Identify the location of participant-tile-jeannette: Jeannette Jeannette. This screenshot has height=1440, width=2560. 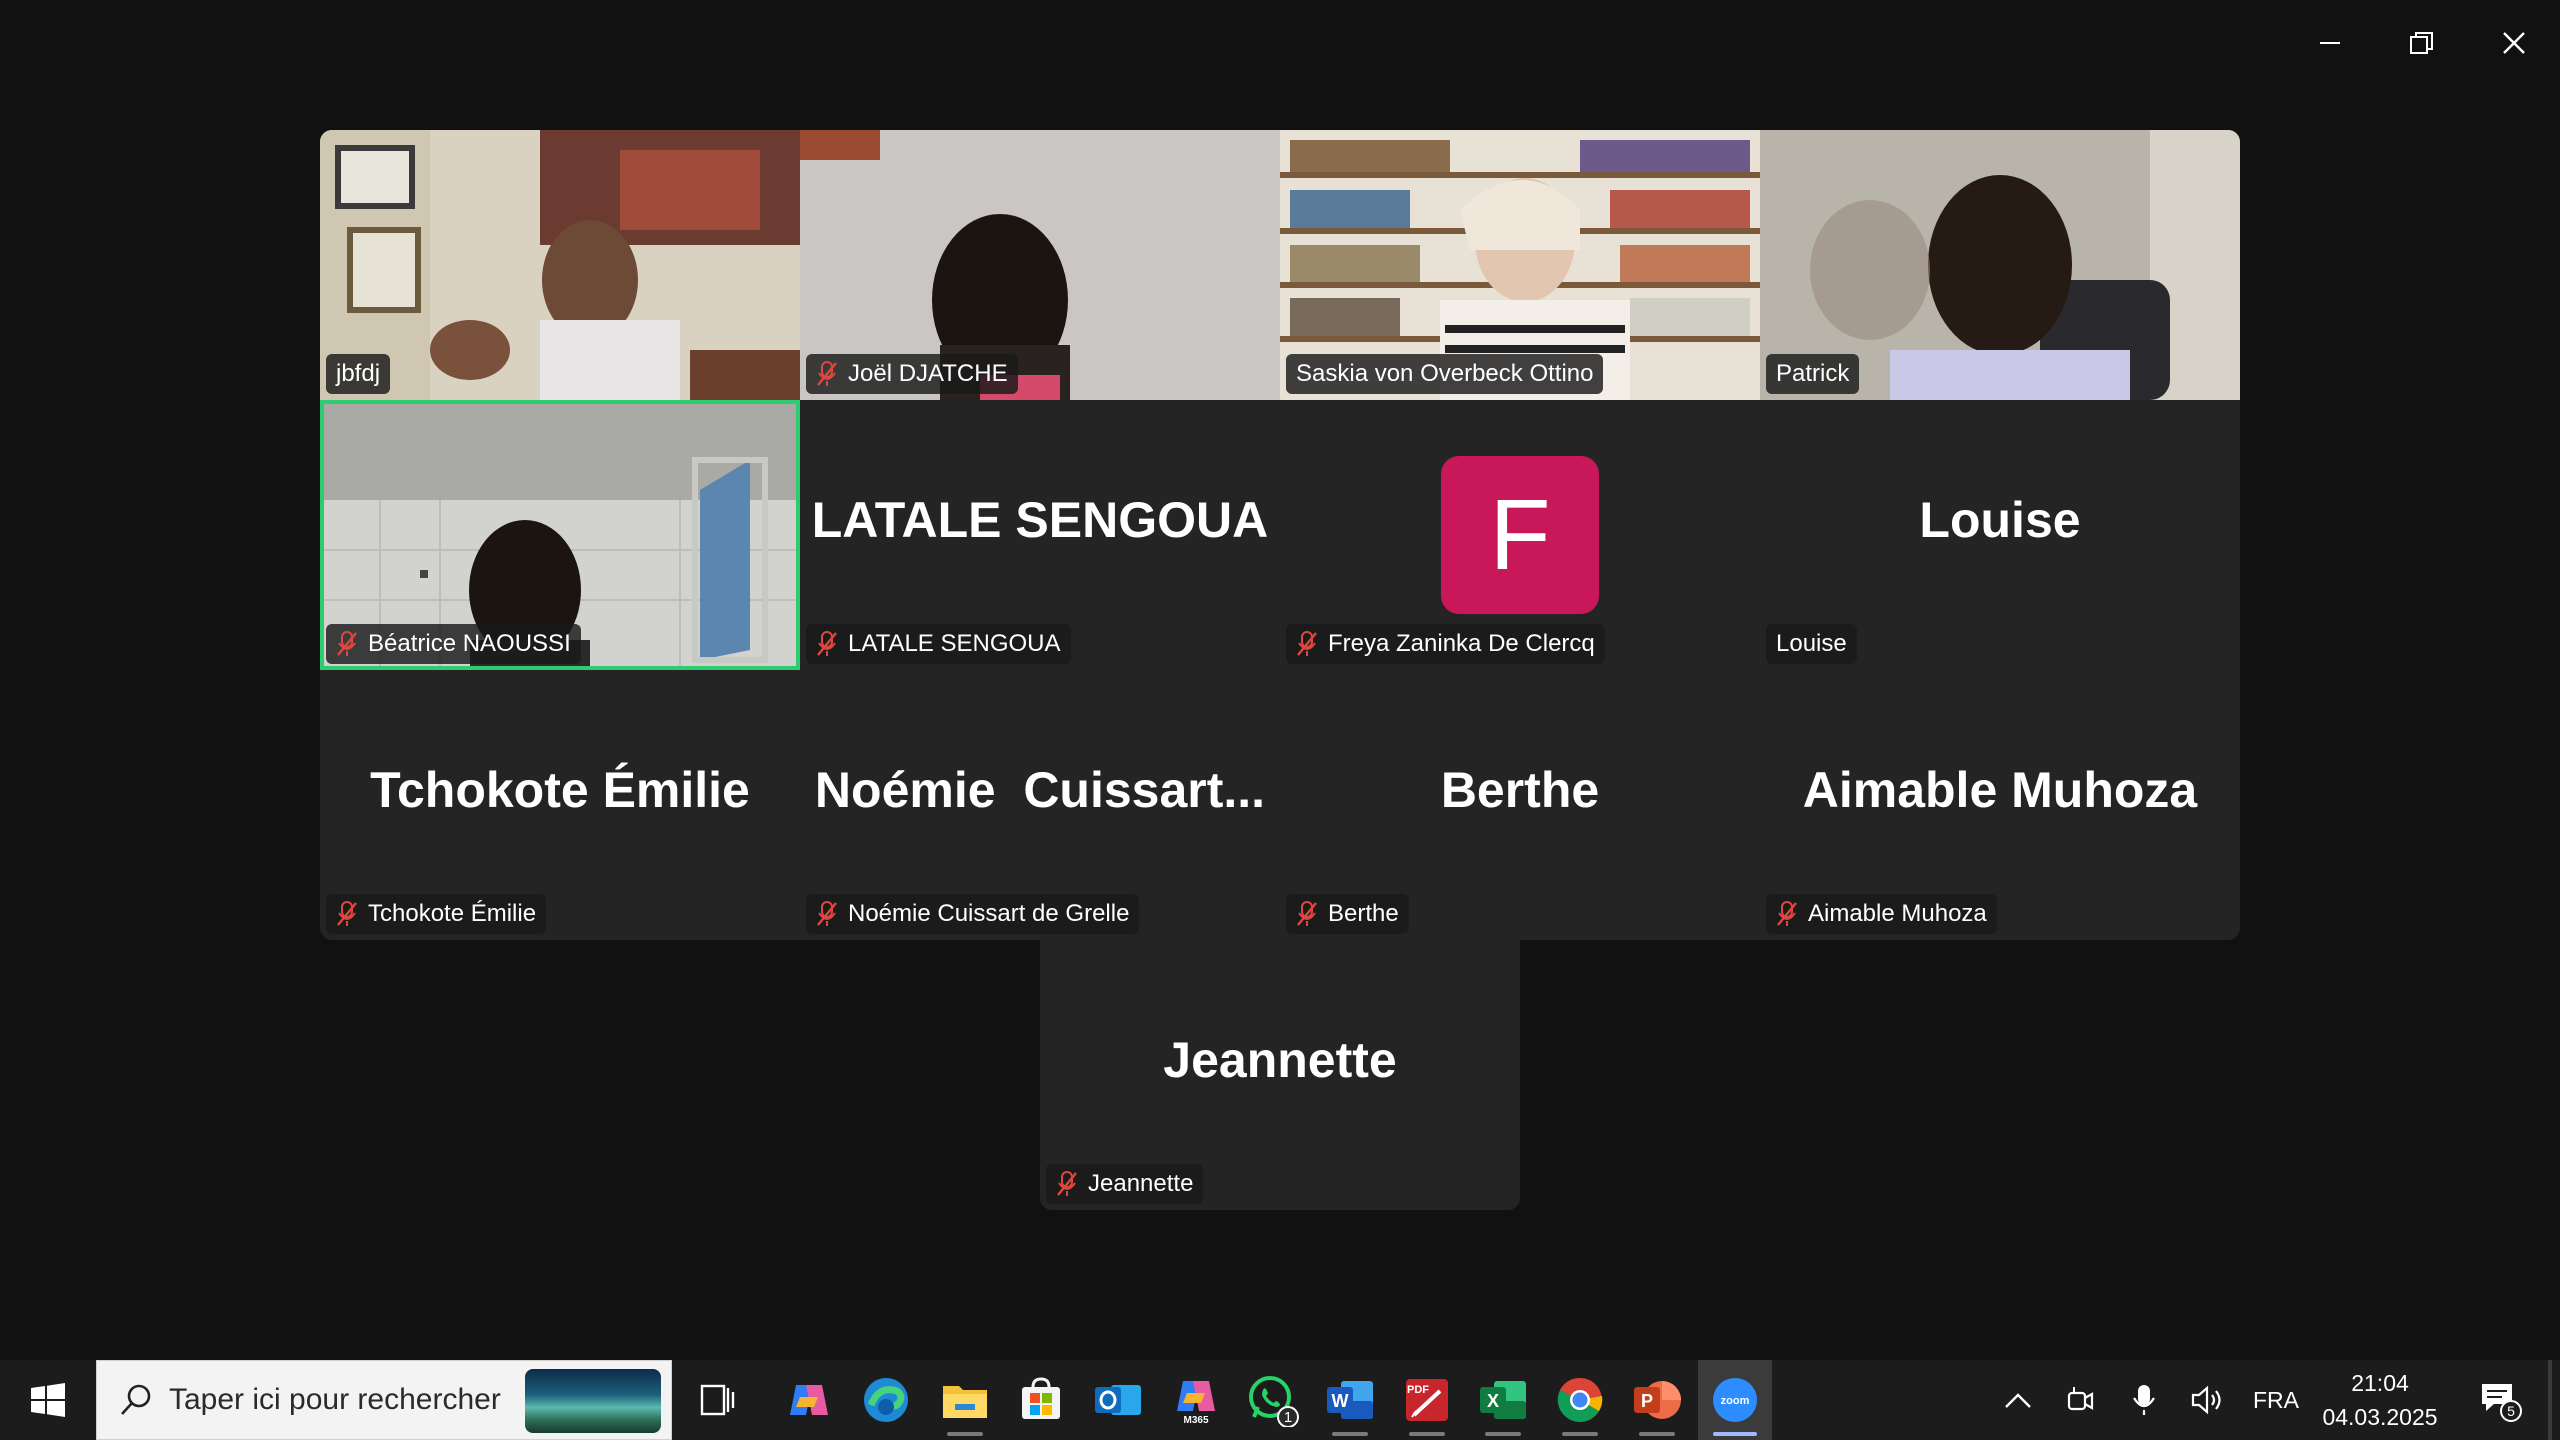
(1280, 1075).